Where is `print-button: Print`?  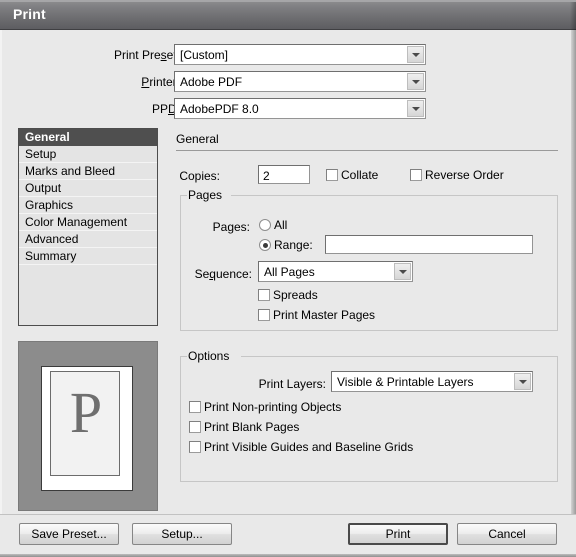 print-button: Print is located at coordinates (398, 534).